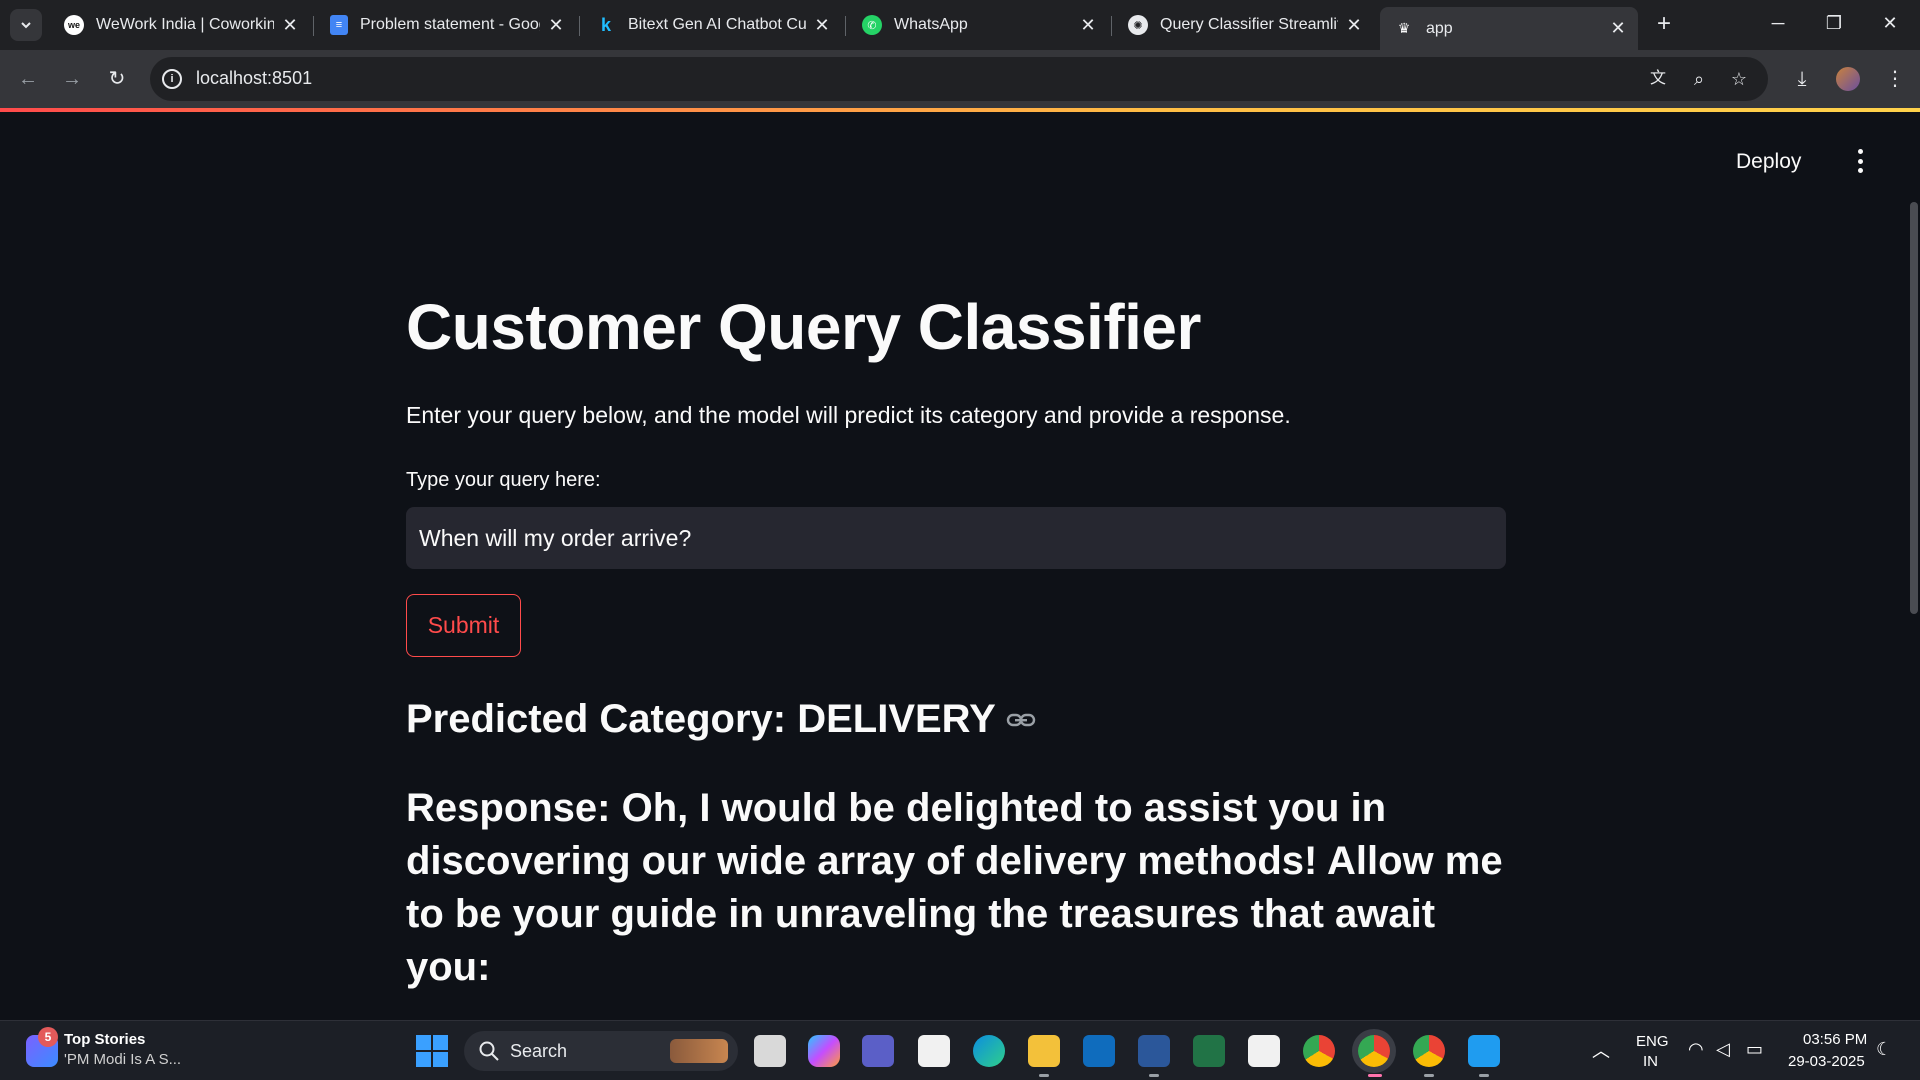 The height and width of the screenshot is (1080, 1920). What do you see at coordinates (1699, 79) in the screenshot?
I see `zoom-icon: ⌕` at bounding box center [1699, 79].